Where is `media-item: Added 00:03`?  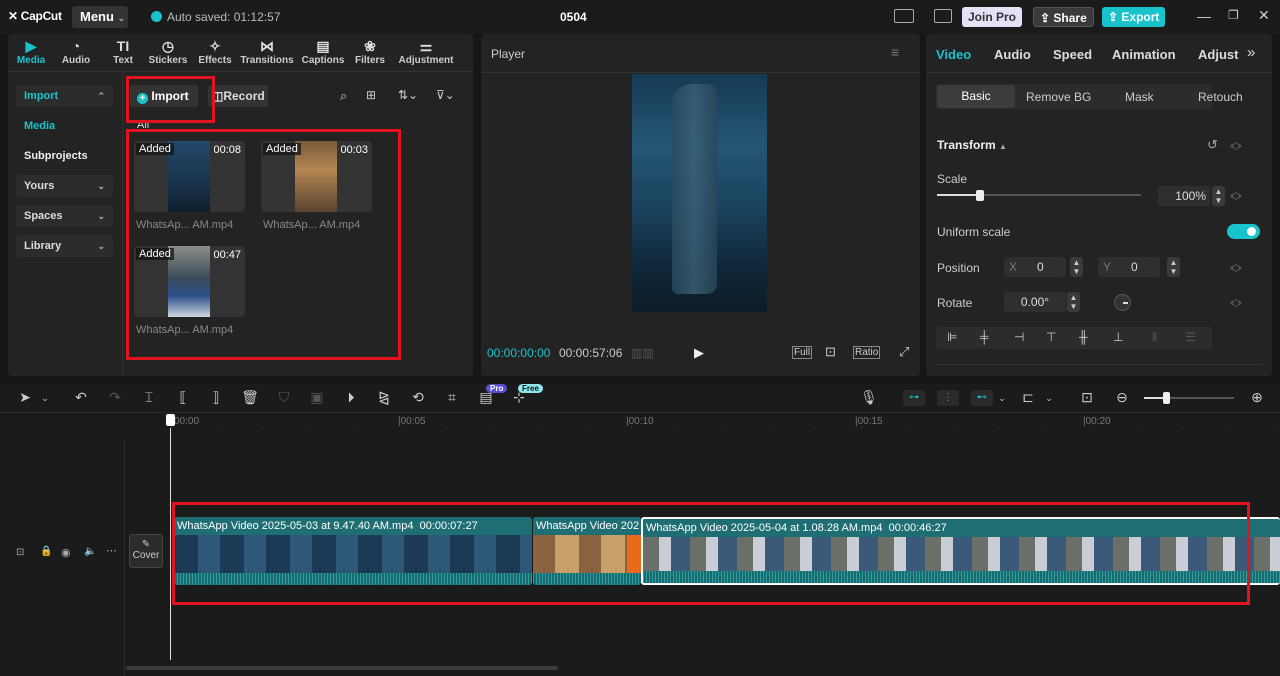
media-item: Added 00:03 is located at coordinates (316, 176).